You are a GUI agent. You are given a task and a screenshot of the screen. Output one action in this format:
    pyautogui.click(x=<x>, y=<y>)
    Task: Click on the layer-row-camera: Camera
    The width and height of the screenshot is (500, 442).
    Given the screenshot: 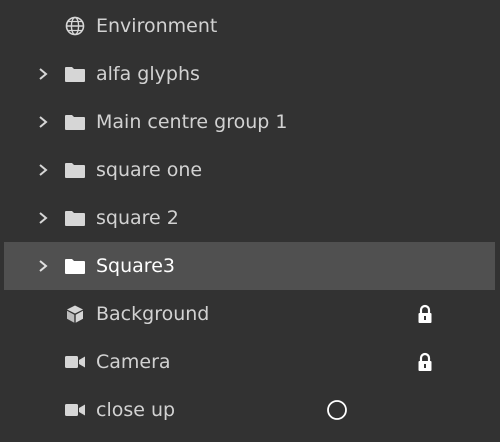 What is the action you would take?
    pyautogui.click(x=250, y=362)
    